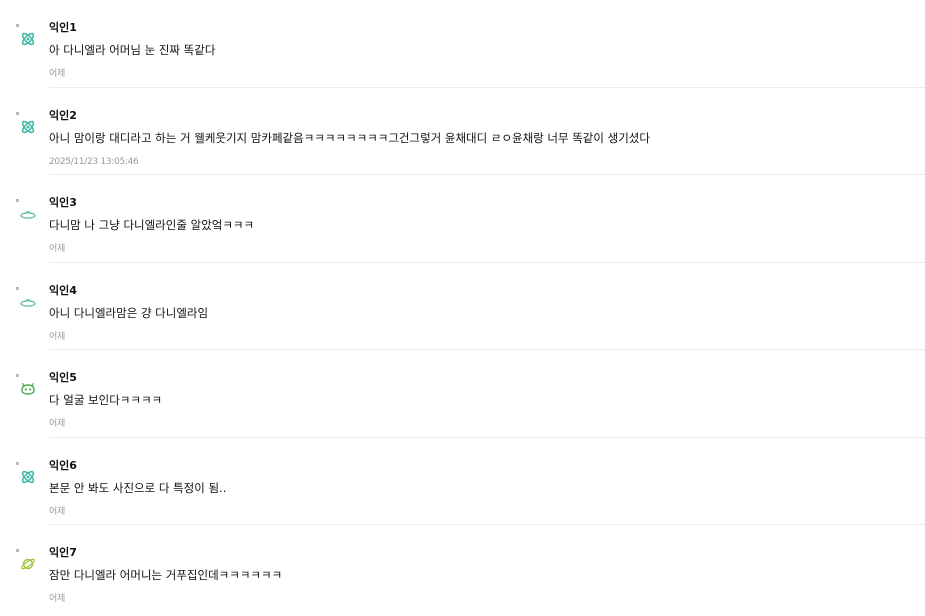 Image resolution: width=925 pixels, height=616 pixels. I want to click on comment-item: 익인1 아 다니엘라 어머님 눈 진짜 똑같다 어제, so click(462, 44).